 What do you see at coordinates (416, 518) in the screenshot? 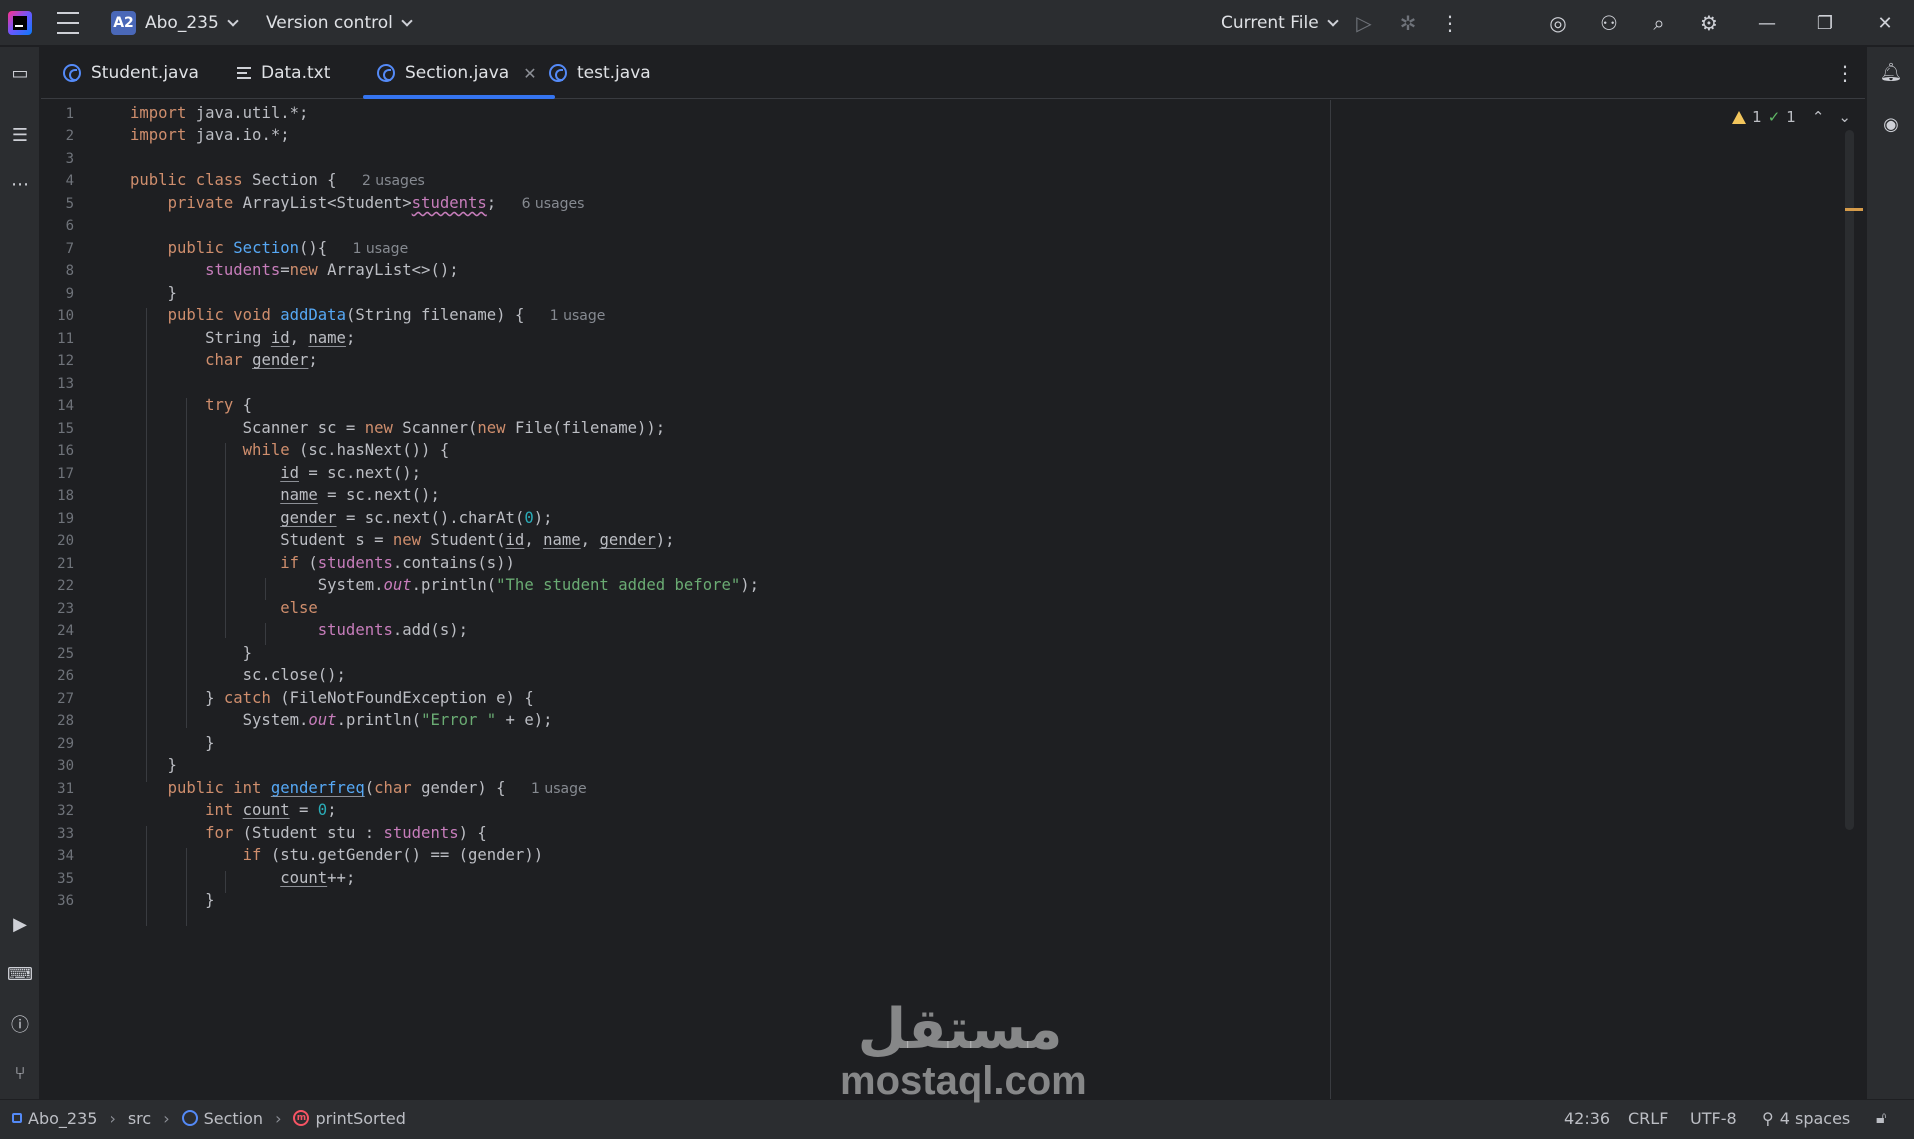
I see `code-line: gender = sc.next().charAt(0);` at bounding box center [416, 518].